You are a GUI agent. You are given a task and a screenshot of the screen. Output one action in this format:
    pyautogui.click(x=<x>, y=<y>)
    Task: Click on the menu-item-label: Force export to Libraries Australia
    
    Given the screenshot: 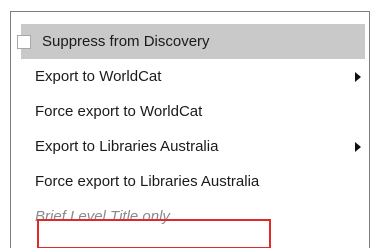 What is the action you would take?
    pyautogui.click(x=147, y=181)
    